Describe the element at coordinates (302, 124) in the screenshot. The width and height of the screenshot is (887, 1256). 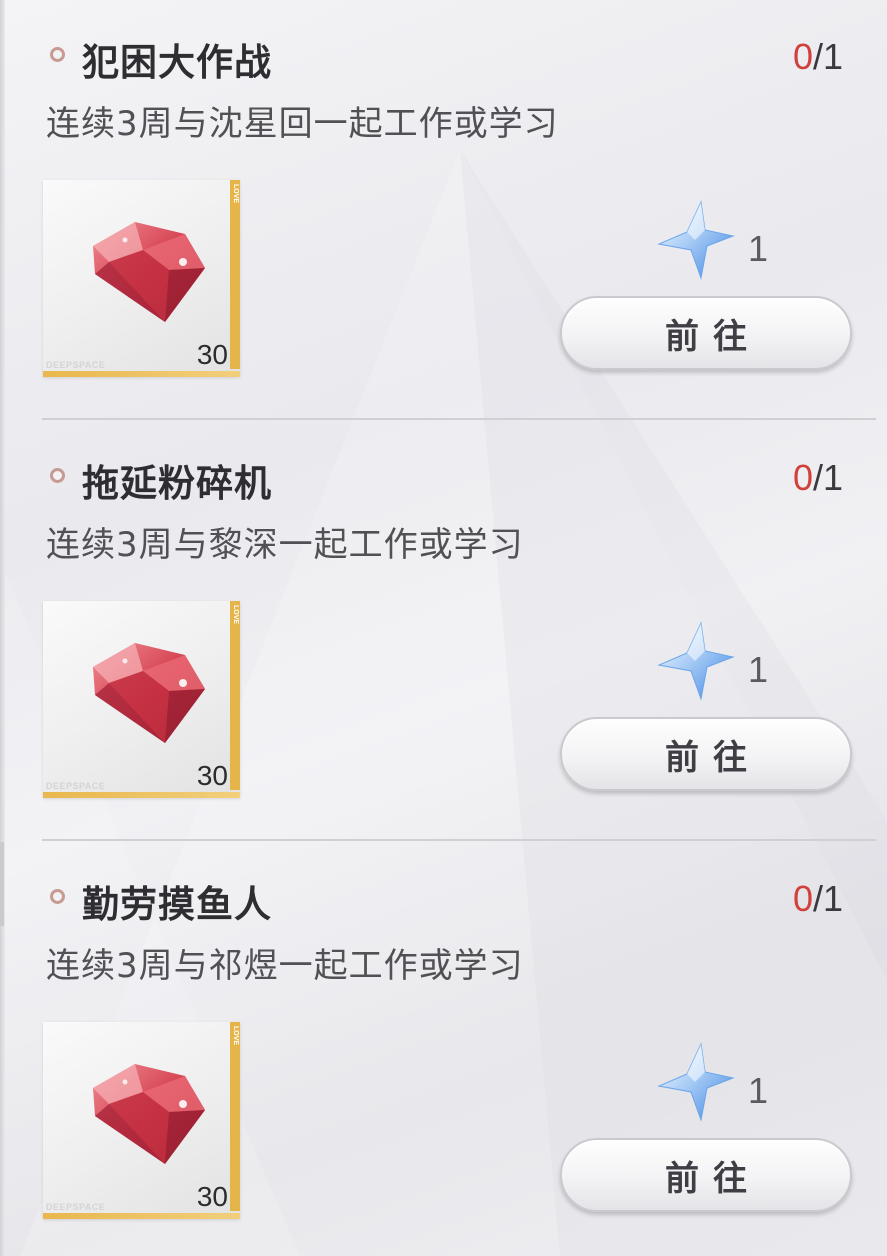
I see `quest-description: 连续3周与沈星回一起工作或学习` at that location.